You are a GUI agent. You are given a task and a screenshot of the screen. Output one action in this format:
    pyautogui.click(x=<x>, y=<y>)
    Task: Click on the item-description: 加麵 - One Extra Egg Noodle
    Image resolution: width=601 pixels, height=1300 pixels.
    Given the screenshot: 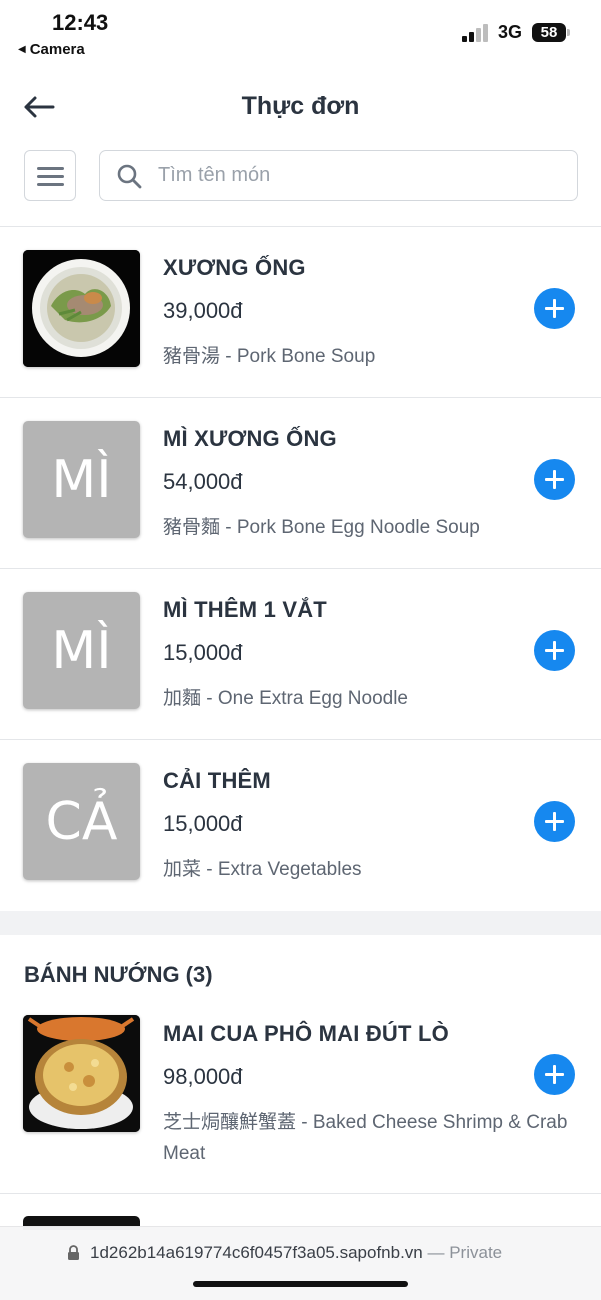 What is the action you would take?
    pyautogui.click(x=285, y=698)
    